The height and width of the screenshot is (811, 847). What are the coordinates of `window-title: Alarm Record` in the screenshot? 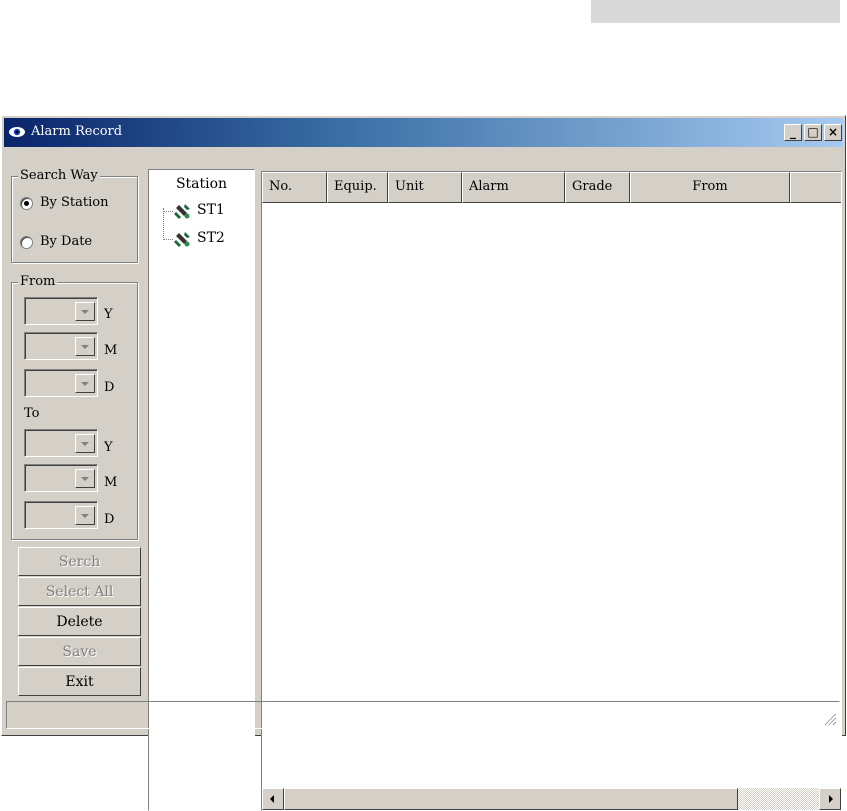 It's located at (77, 131).